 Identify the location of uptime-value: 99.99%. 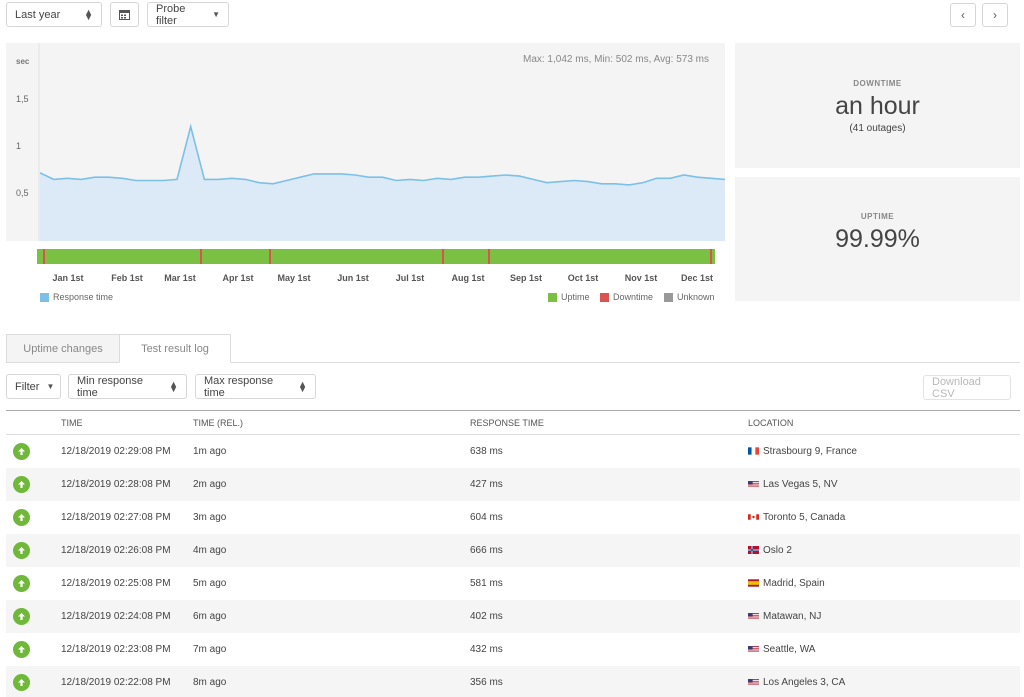
(877, 239).